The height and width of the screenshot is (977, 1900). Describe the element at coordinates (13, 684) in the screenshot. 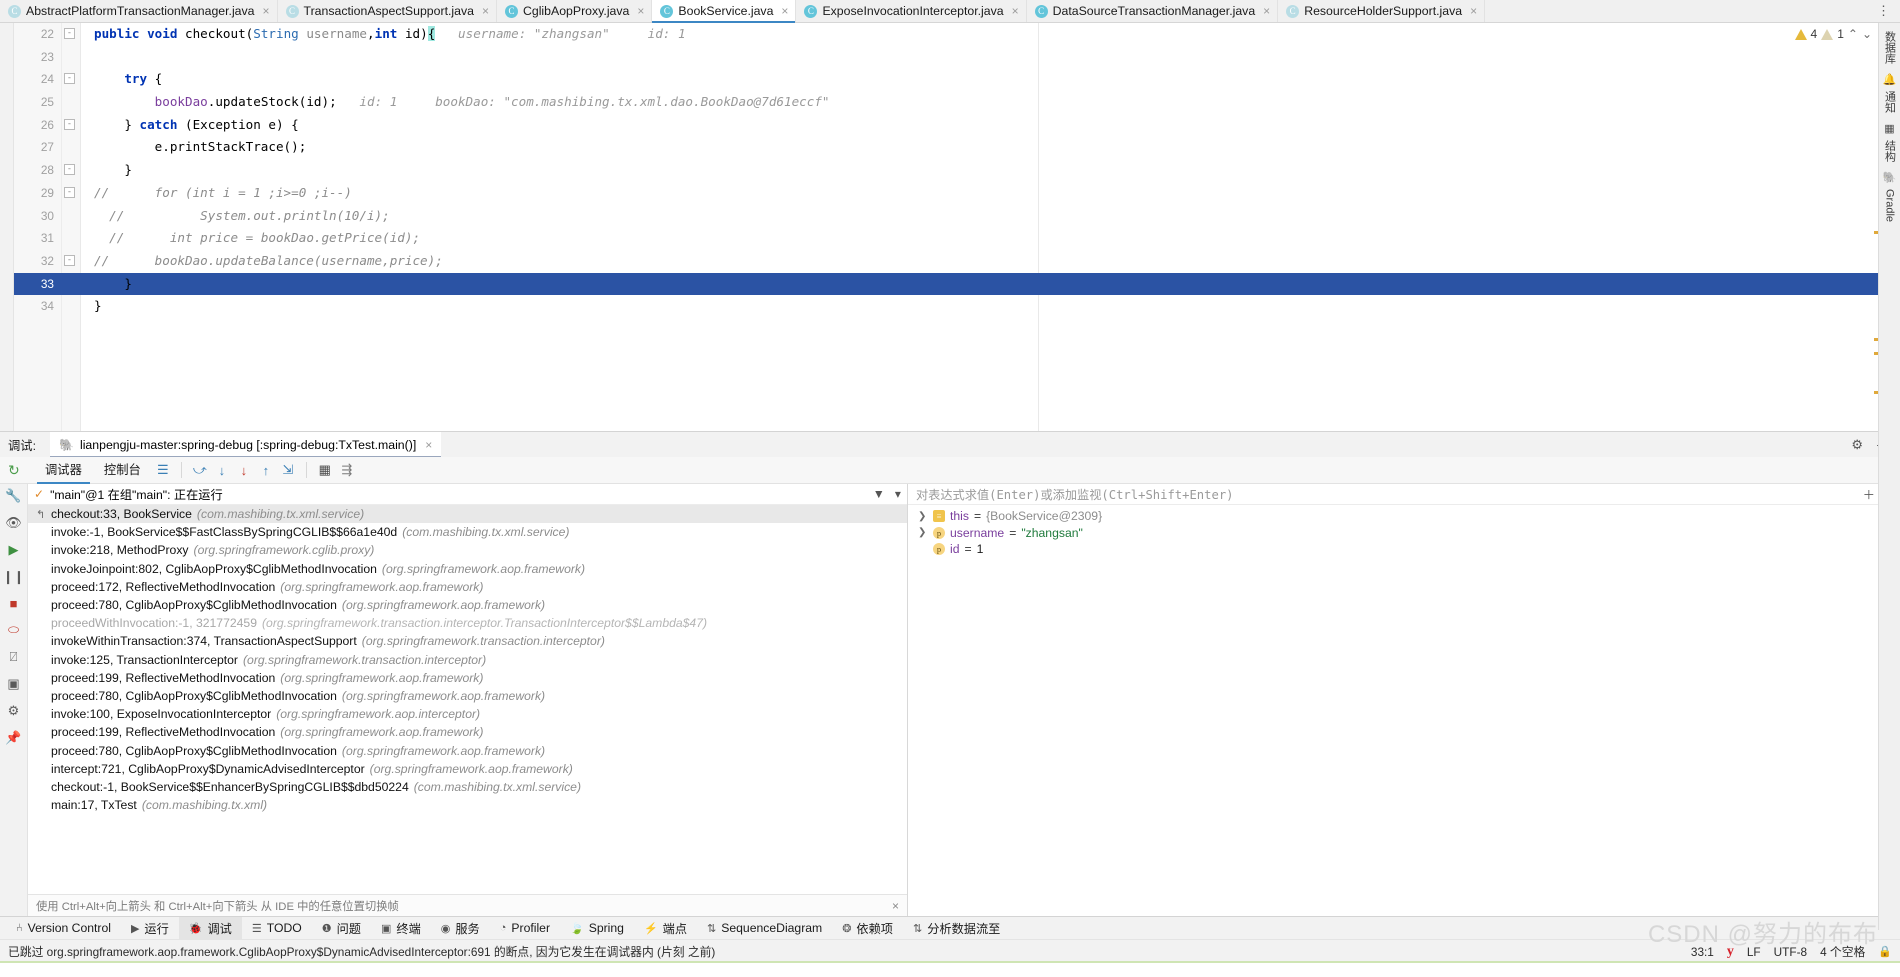

I see `camera-icon: ▣` at that location.